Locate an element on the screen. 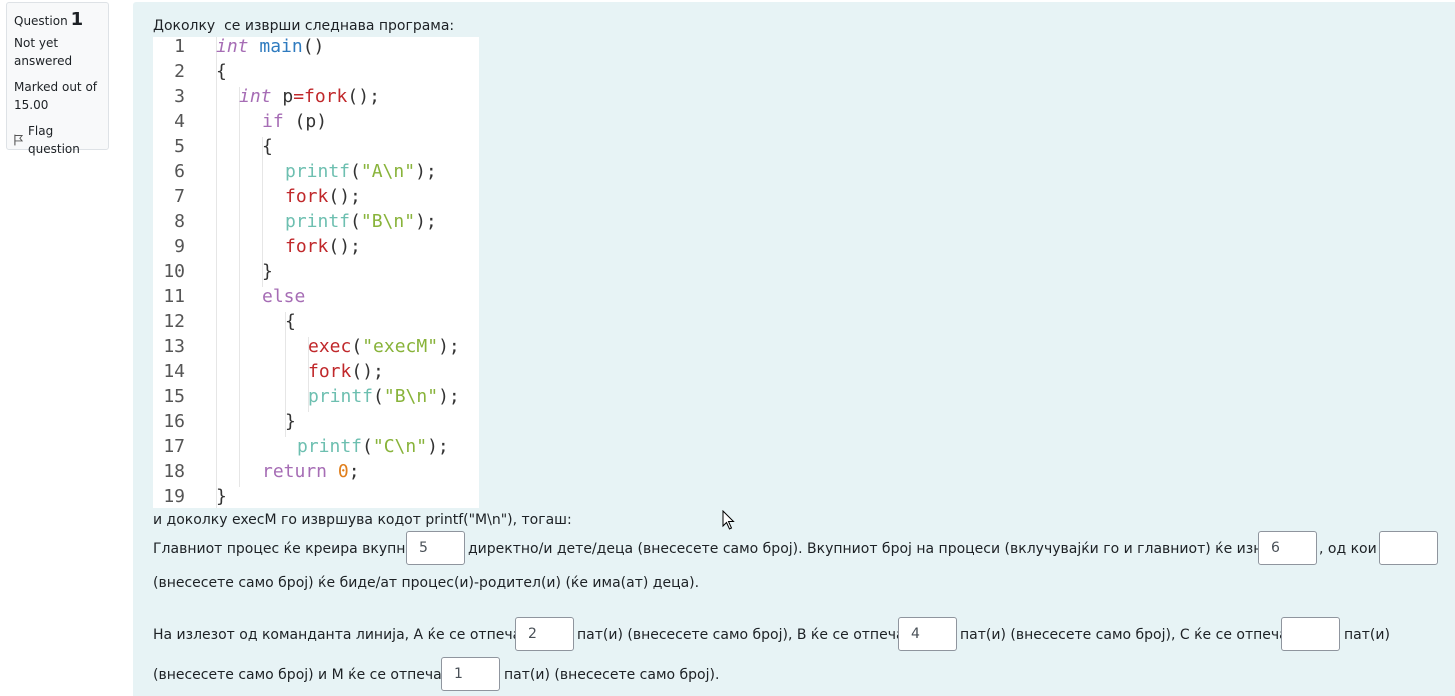  line-number: 9 is located at coordinates (179, 246).